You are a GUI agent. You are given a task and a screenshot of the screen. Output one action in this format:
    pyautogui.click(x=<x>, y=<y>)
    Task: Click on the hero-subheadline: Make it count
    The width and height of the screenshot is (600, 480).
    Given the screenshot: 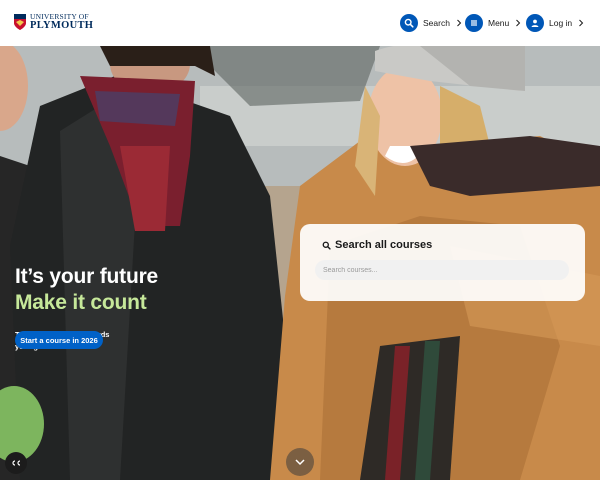 What is the action you would take?
    pyautogui.click(x=81, y=302)
    